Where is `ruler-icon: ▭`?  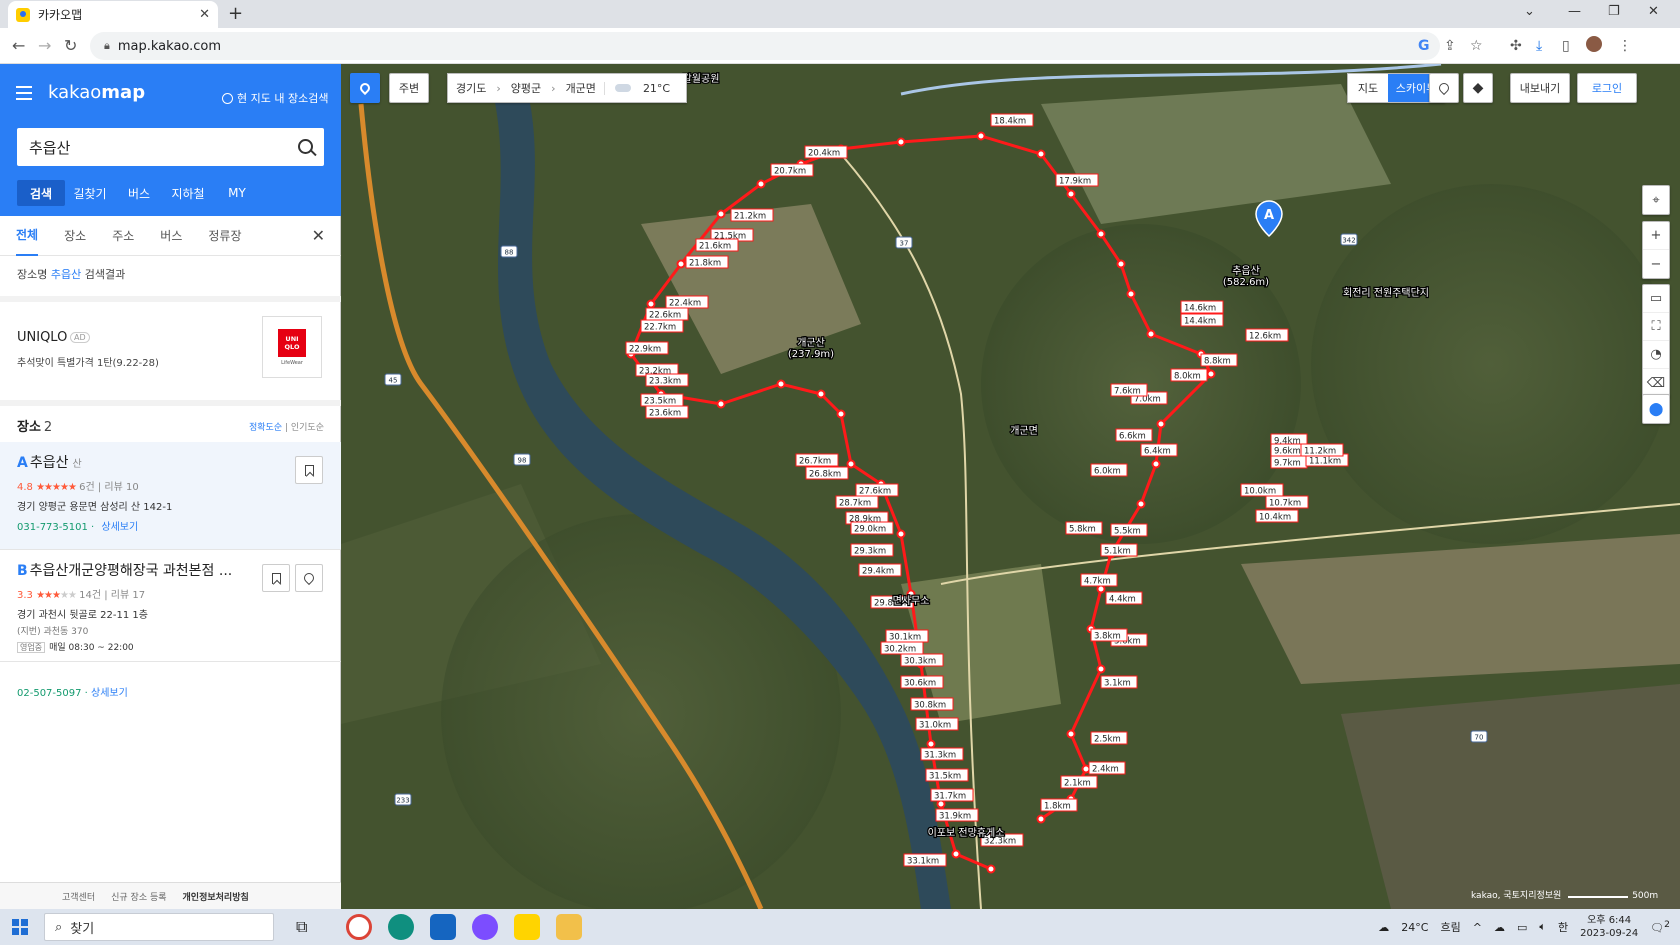 ruler-icon: ▭ is located at coordinates (1656, 299).